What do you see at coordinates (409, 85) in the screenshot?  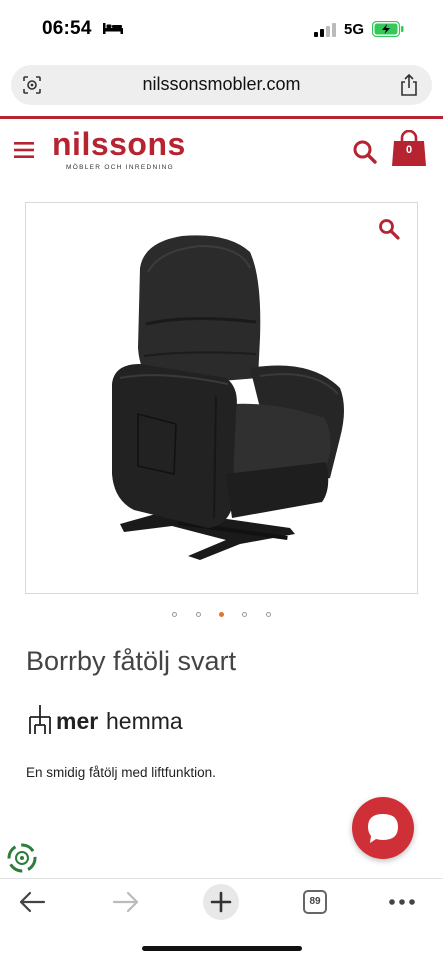 I see `share-icon` at bounding box center [409, 85].